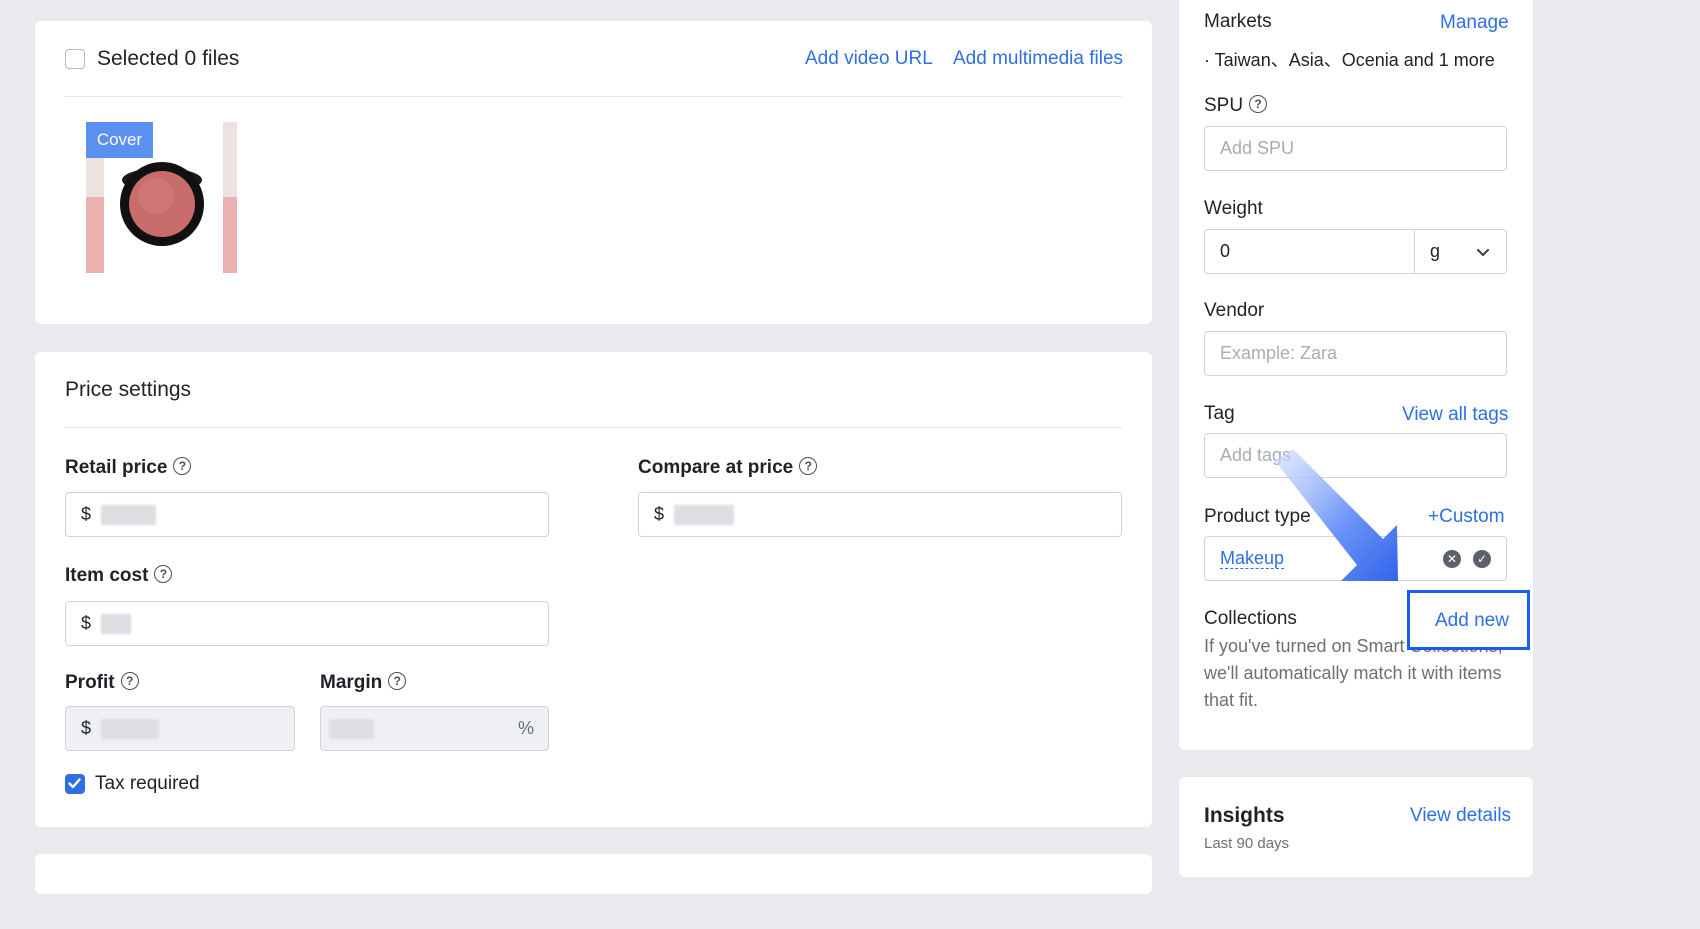  Describe the element at coordinates (351, 682) in the screenshot. I see `margin-label-text: Margin` at that location.